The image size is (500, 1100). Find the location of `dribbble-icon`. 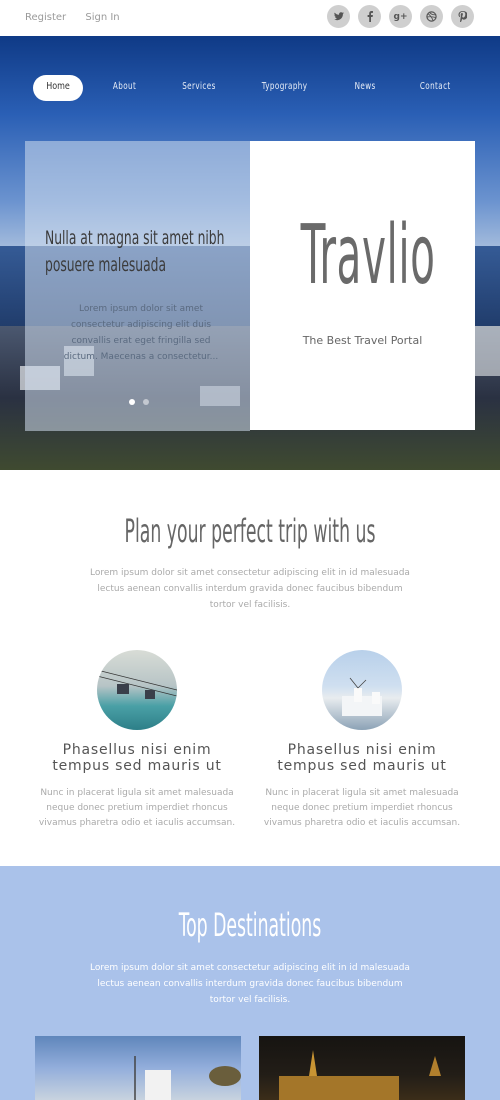

dribbble-icon is located at coordinates (431, 16).